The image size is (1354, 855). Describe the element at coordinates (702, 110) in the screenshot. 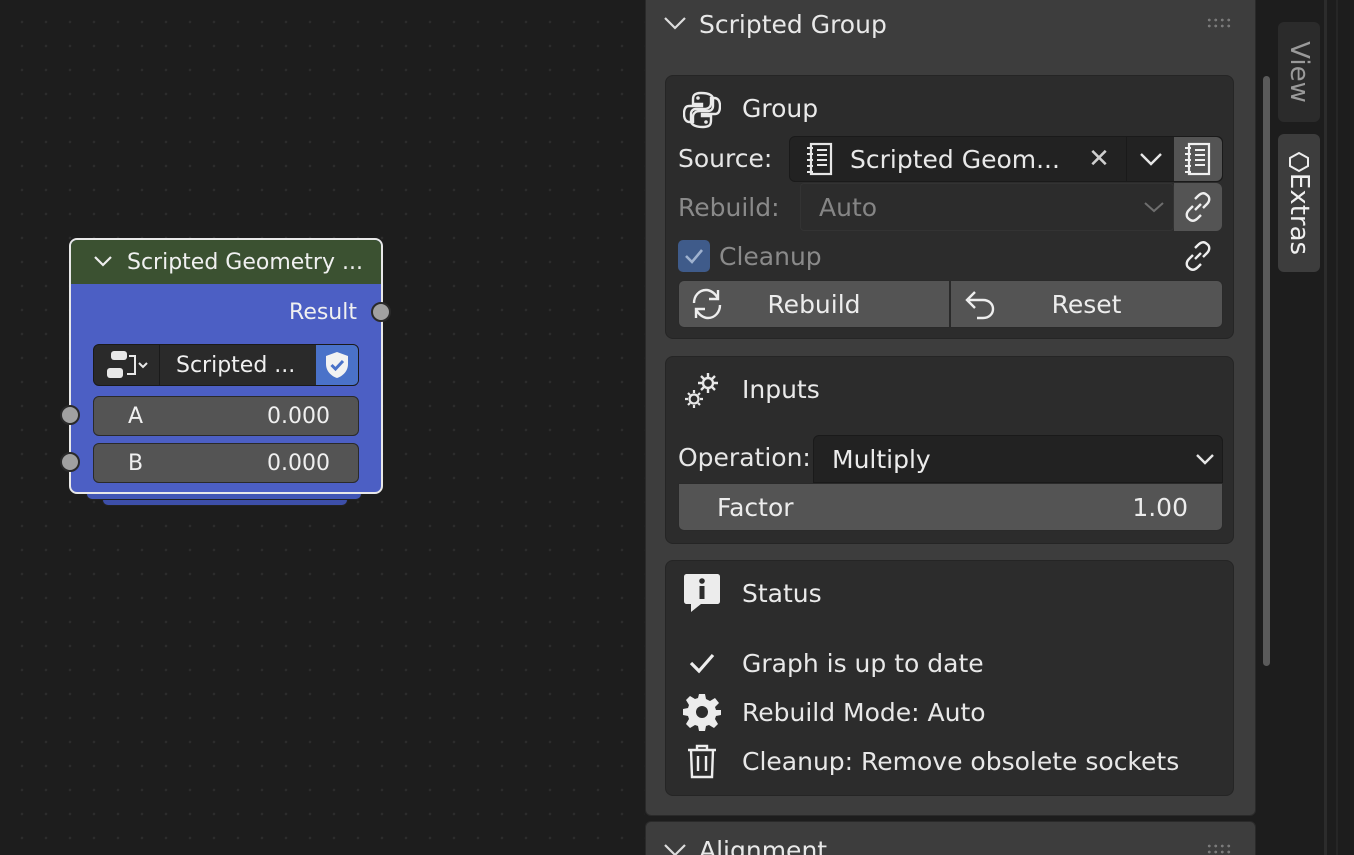

I see `python-icon` at that location.